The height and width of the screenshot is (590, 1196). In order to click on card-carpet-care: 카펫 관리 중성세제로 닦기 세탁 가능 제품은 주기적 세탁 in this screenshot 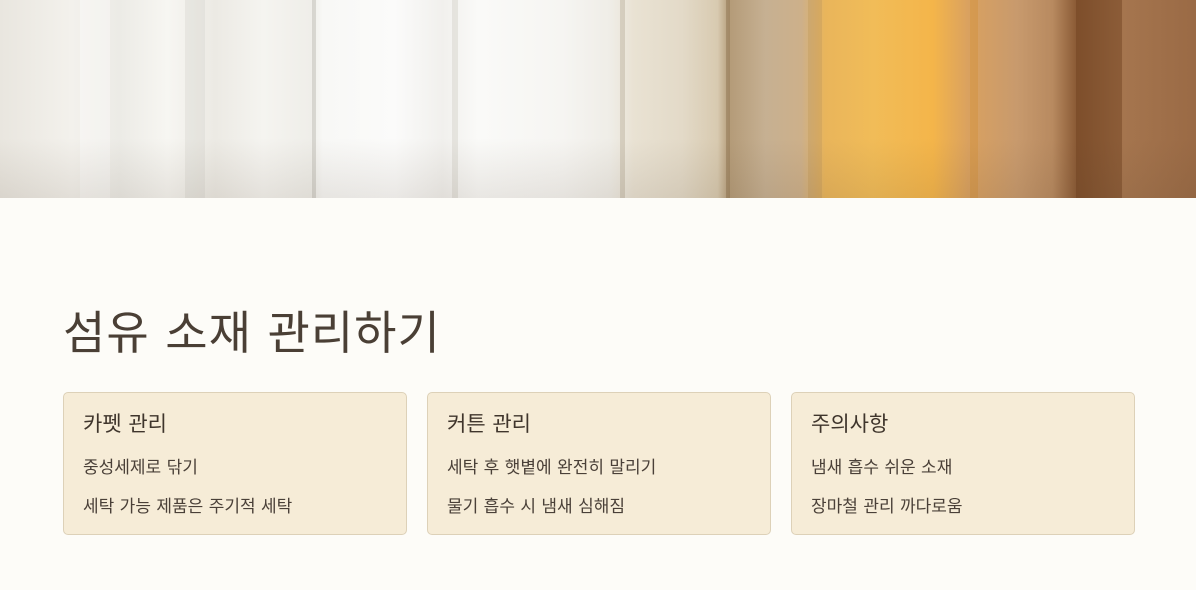, I will do `click(235, 463)`.